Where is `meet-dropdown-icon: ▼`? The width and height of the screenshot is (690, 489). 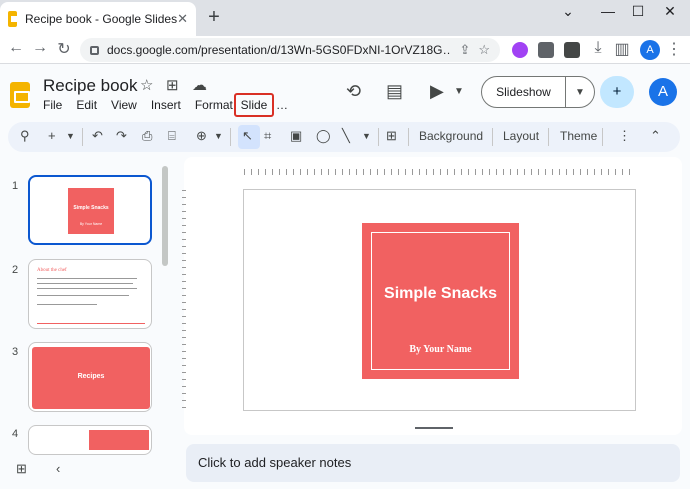 meet-dropdown-icon: ▼ is located at coordinates (459, 91).